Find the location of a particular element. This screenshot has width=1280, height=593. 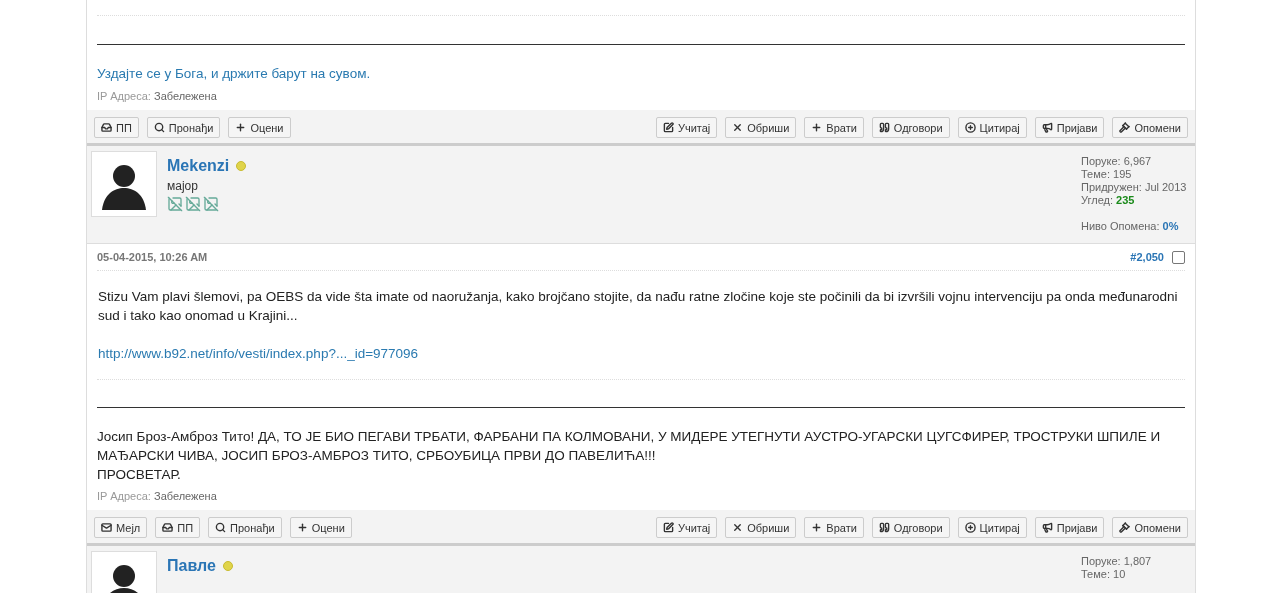

post-date: 05-04-2015, 10:26 AM is located at coordinates (152, 257).